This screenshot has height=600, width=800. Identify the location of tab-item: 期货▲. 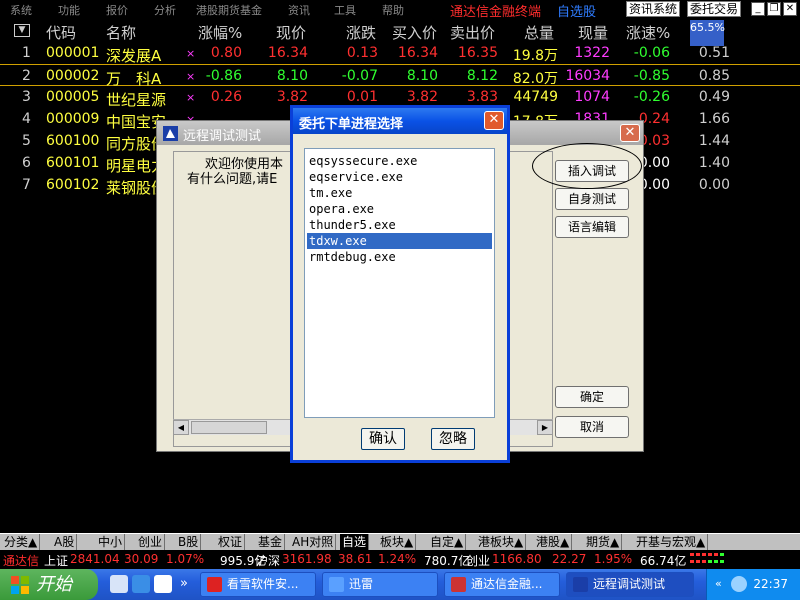
(603, 542).